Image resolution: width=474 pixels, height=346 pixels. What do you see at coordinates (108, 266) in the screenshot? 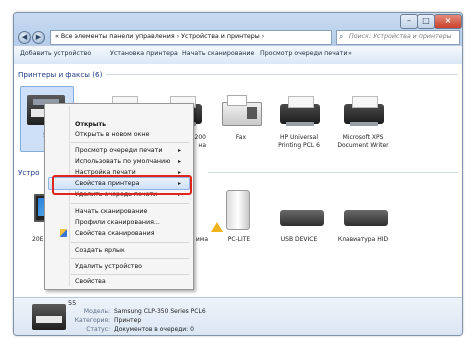
I see `menu-item-remove-device: Удалить устройство` at bounding box center [108, 266].